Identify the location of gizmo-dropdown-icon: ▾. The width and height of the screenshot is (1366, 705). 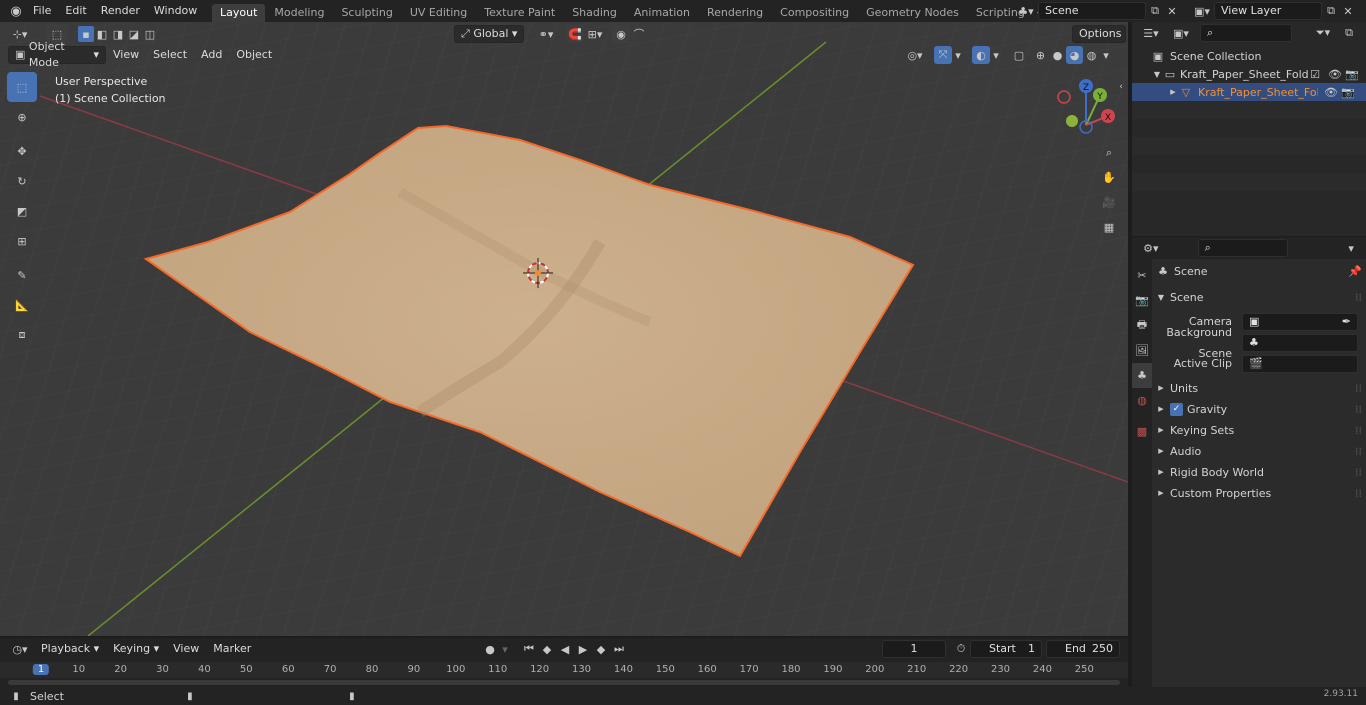
(958, 55).